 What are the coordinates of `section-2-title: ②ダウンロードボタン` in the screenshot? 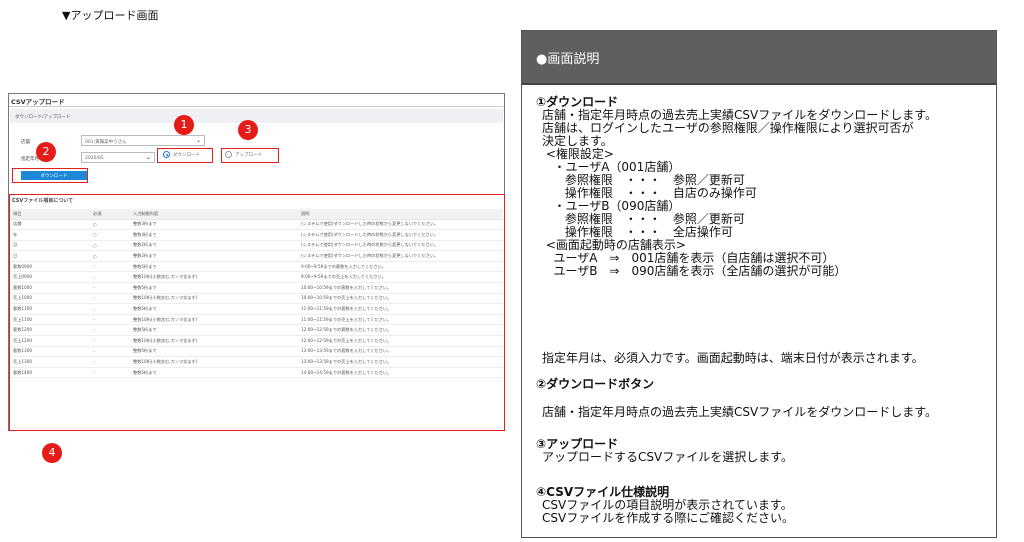 It's located at (595, 384).